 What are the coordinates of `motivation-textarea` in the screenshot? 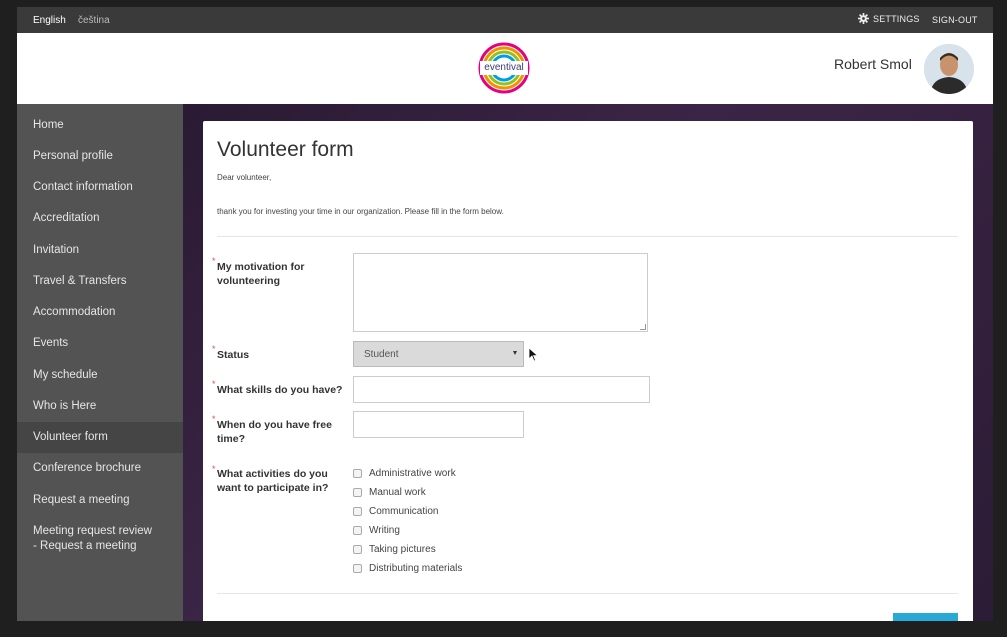 It's located at (500, 292).